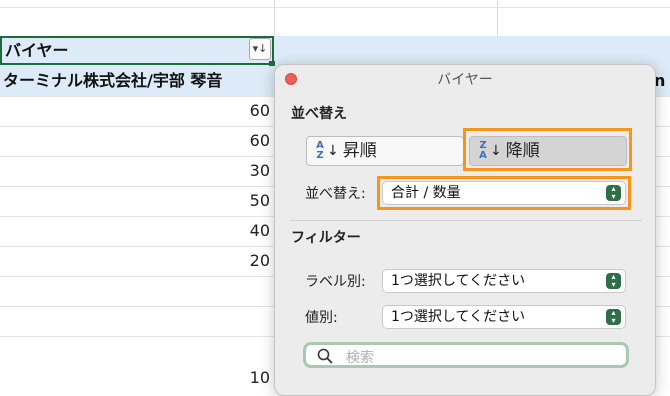 Image resolution: width=670 pixels, height=396 pixels. What do you see at coordinates (335, 282) in the screenshot?
I see `by-label-label: ラベル別:` at bounding box center [335, 282].